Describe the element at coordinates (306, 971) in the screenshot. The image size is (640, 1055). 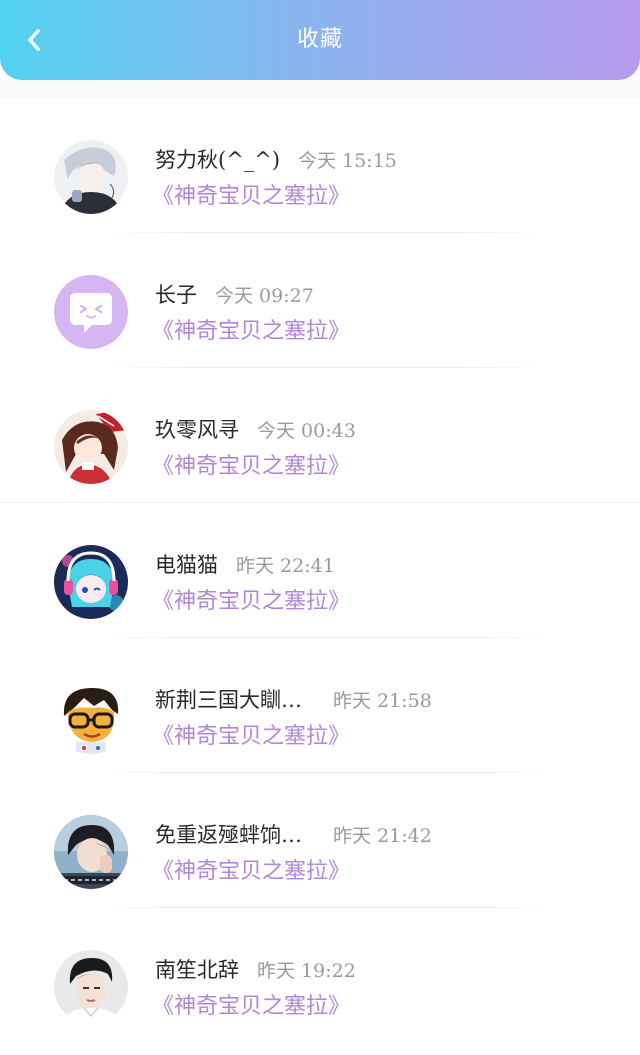
I see `favorite-time: 昨天 19:22` at that location.